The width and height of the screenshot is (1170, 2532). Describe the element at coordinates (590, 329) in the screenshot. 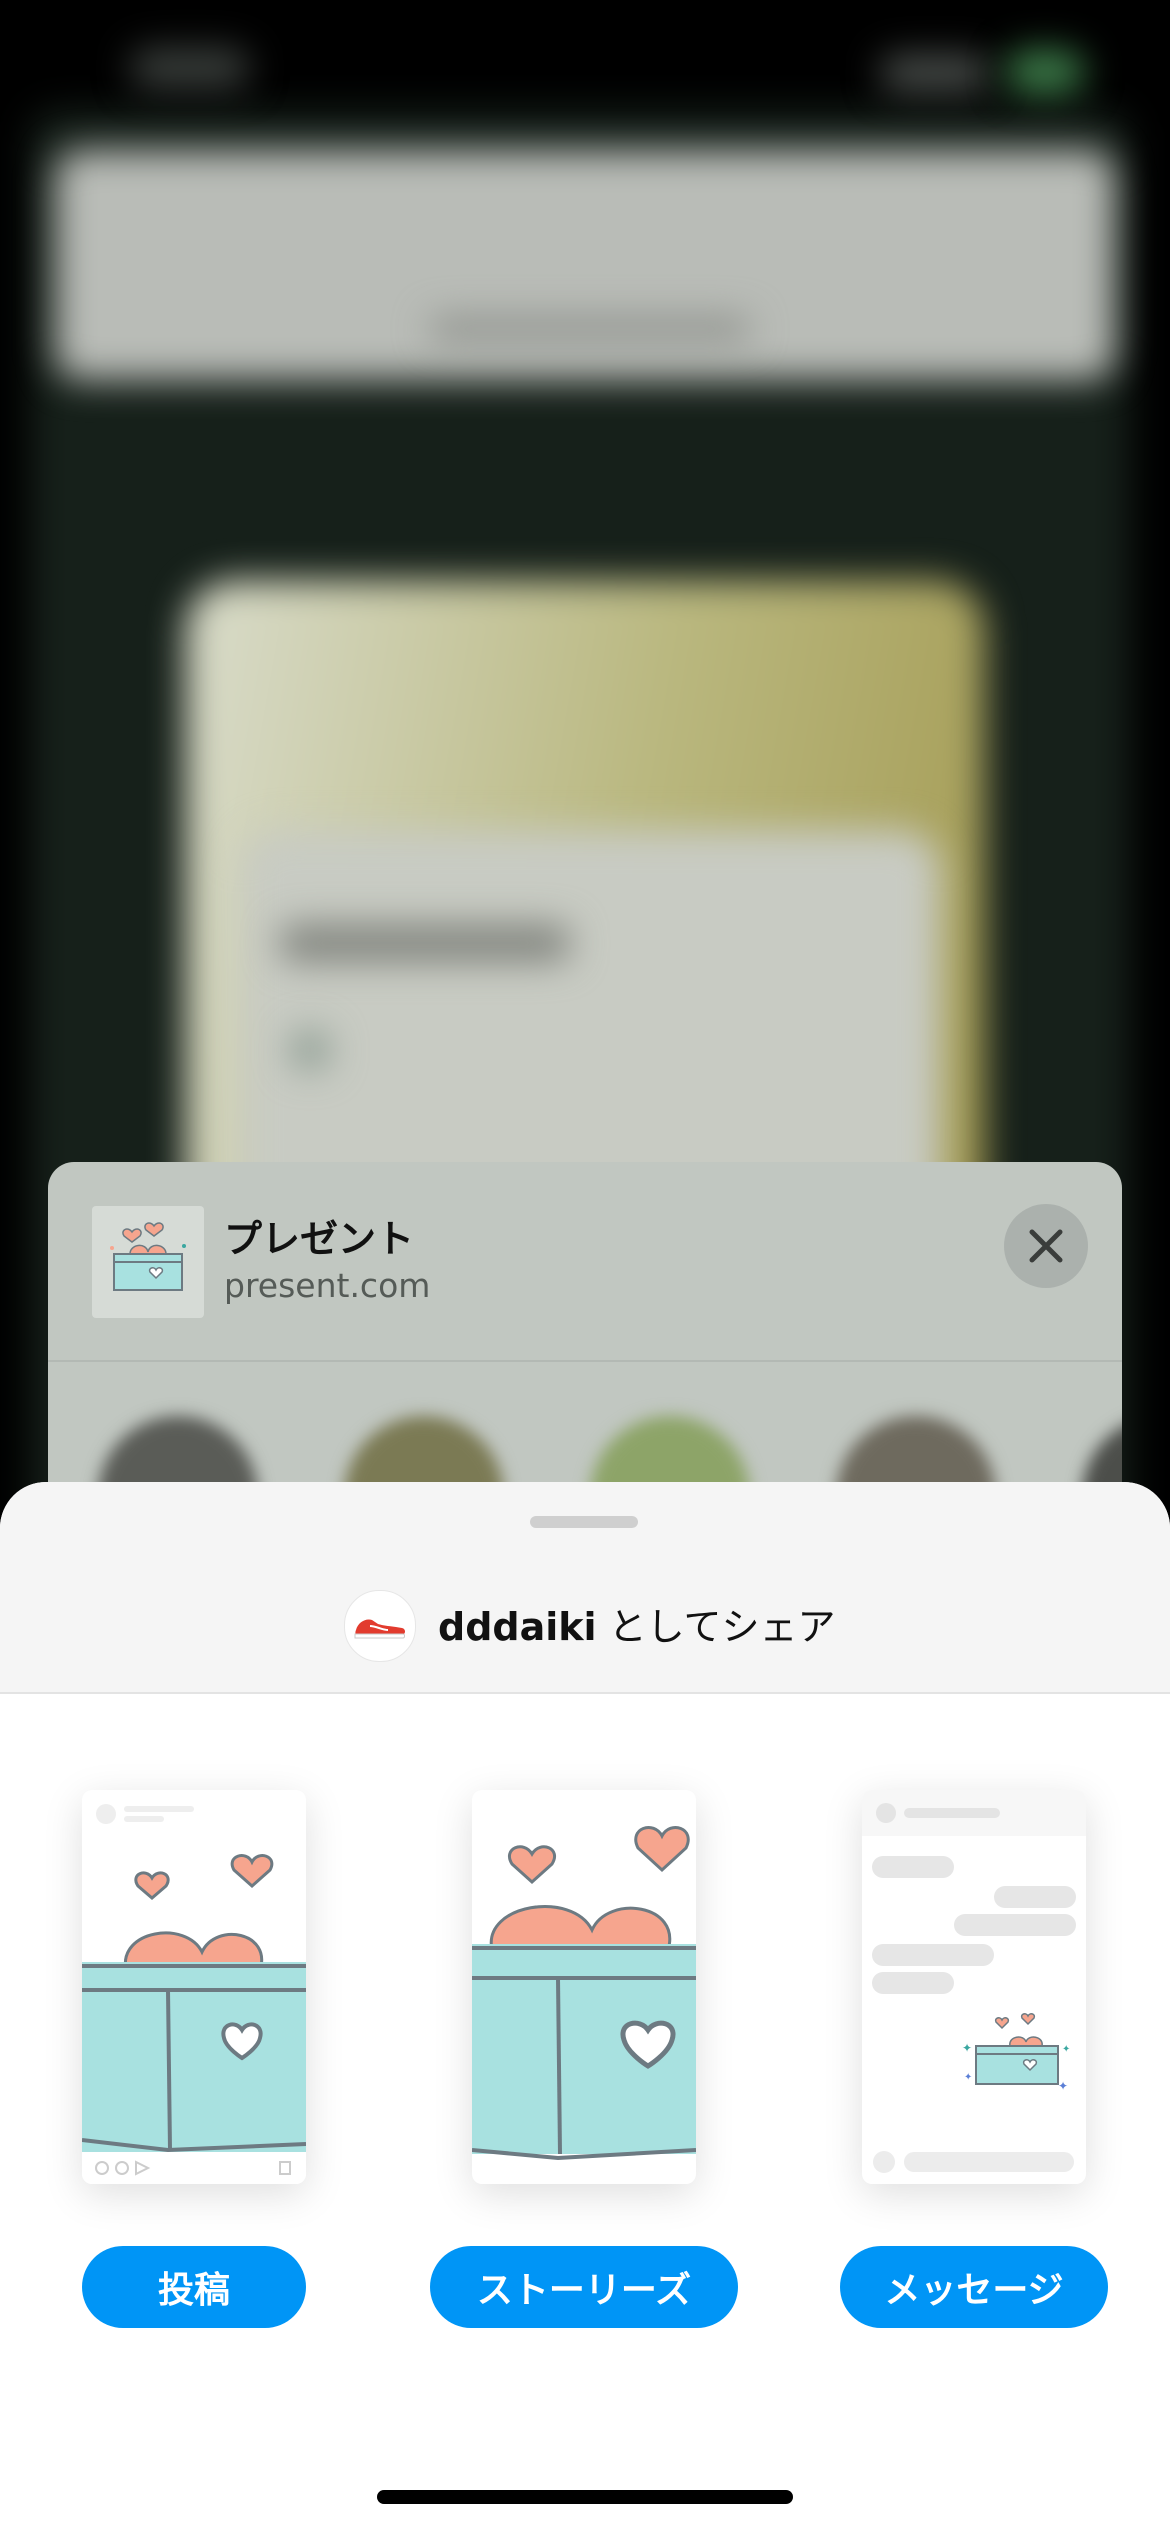

I see `background-search-text` at that location.